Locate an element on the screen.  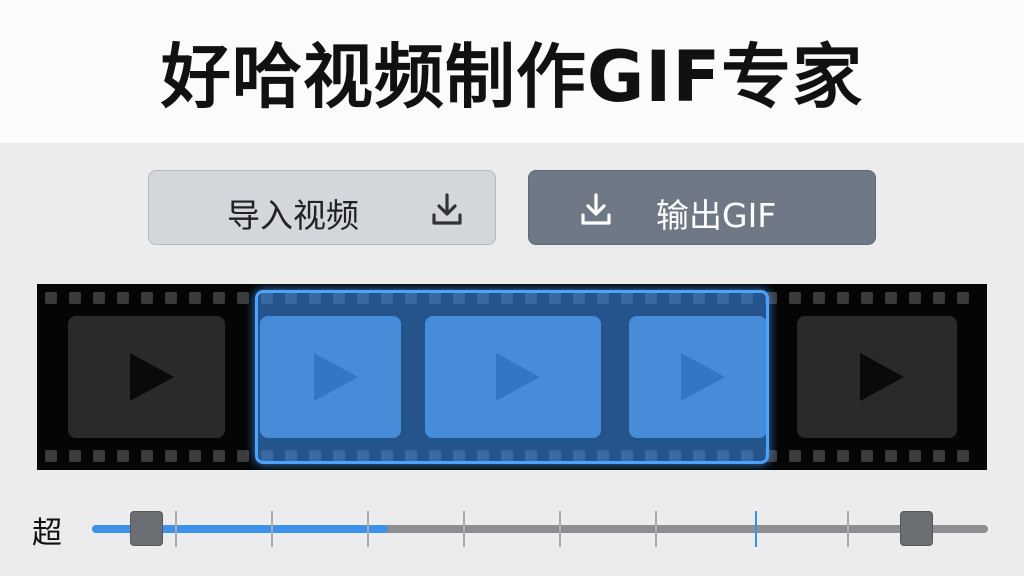
trim-track is located at coordinates (540, 529).